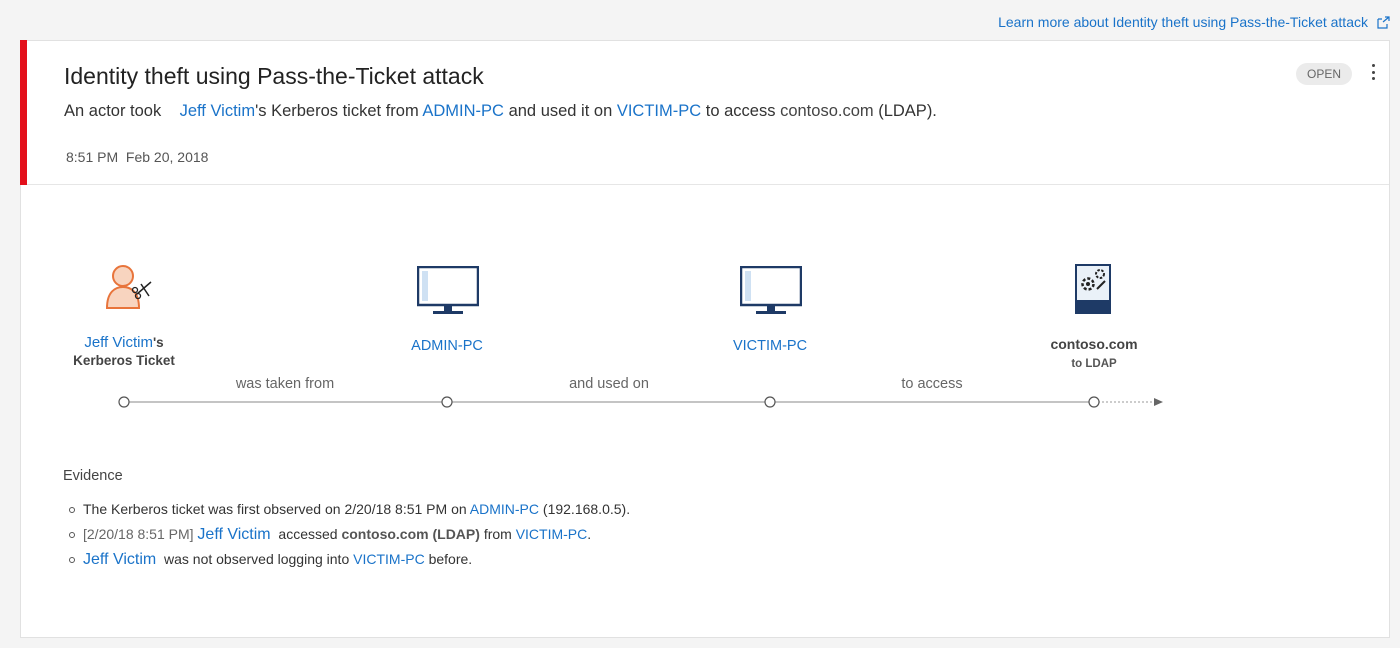 The height and width of the screenshot is (648, 1400). I want to click on server-gears-icon, so click(1093, 289).